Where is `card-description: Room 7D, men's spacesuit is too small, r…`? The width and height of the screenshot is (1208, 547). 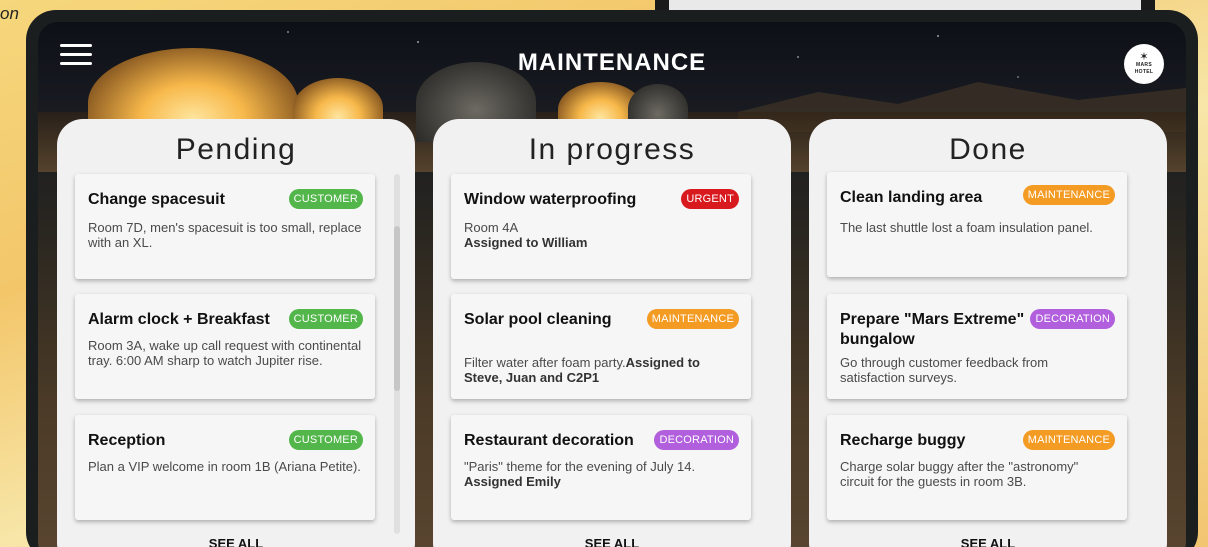 card-description: Room 7D, men's spacesuit is too small, r… is located at coordinates (225, 235).